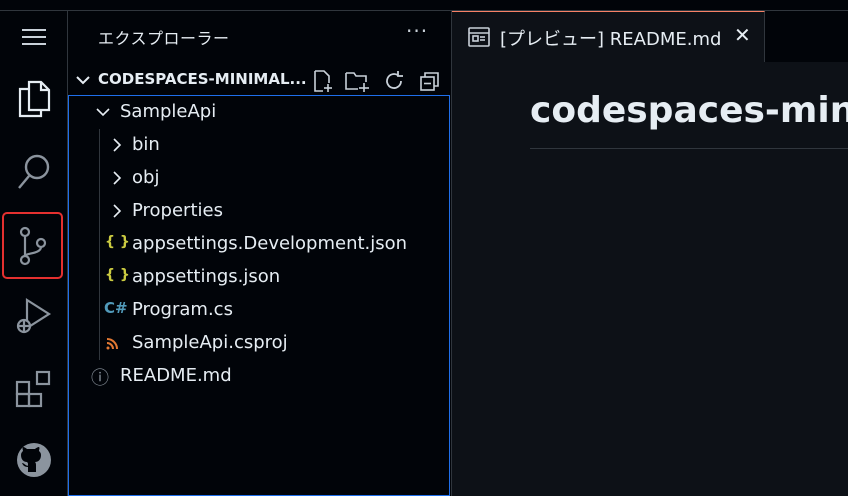 The width and height of the screenshot is (848, 496). Describe the element at coordinates (742, 35) in the screenshot. I see `close-icon: ✕` at that location.